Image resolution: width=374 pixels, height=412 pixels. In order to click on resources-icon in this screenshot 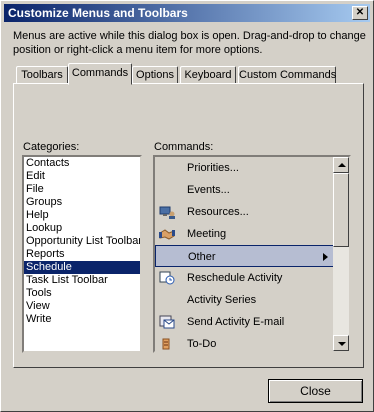, I will do `click(167, 212)`.